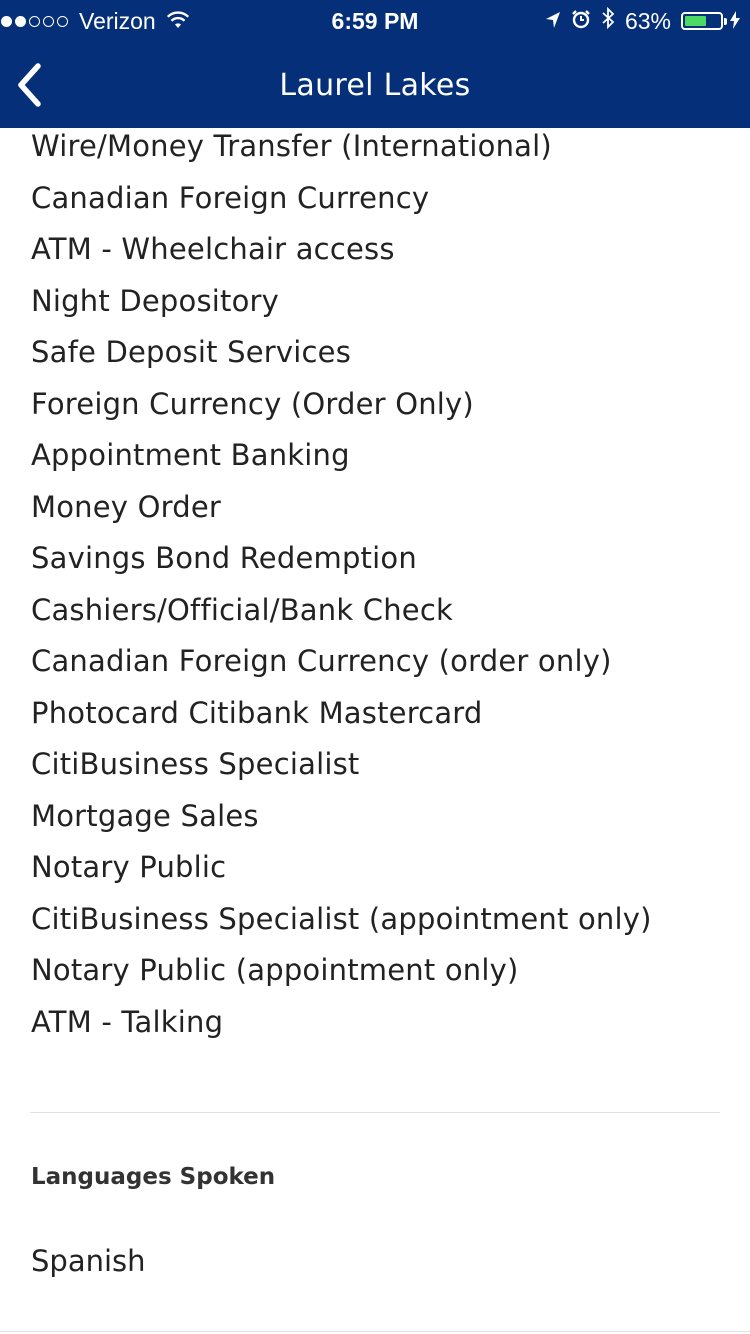 The width and height of the screenshot is (750, 1334). I want to click on service-item: Savings Bond Redemption, so click(224, 558).